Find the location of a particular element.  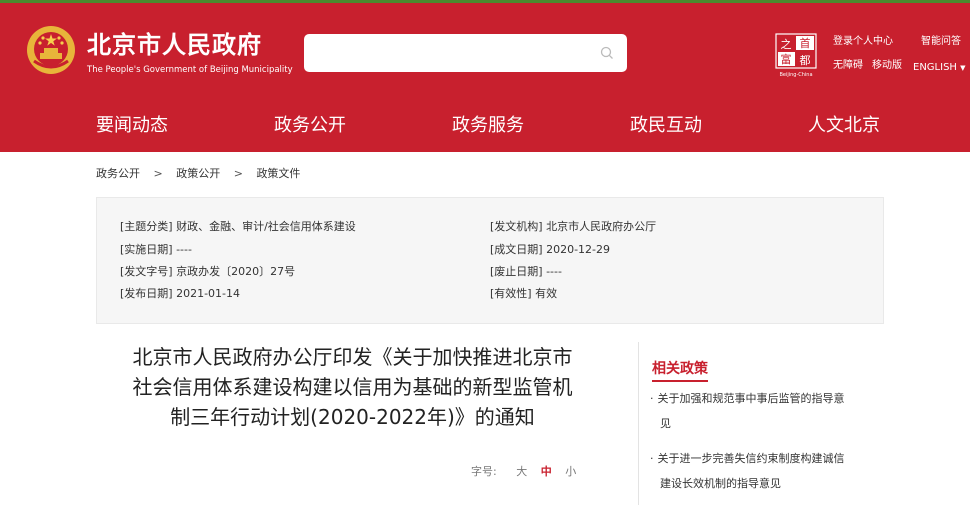

related-policy-line: 见 is located at coordinates (767, 423).